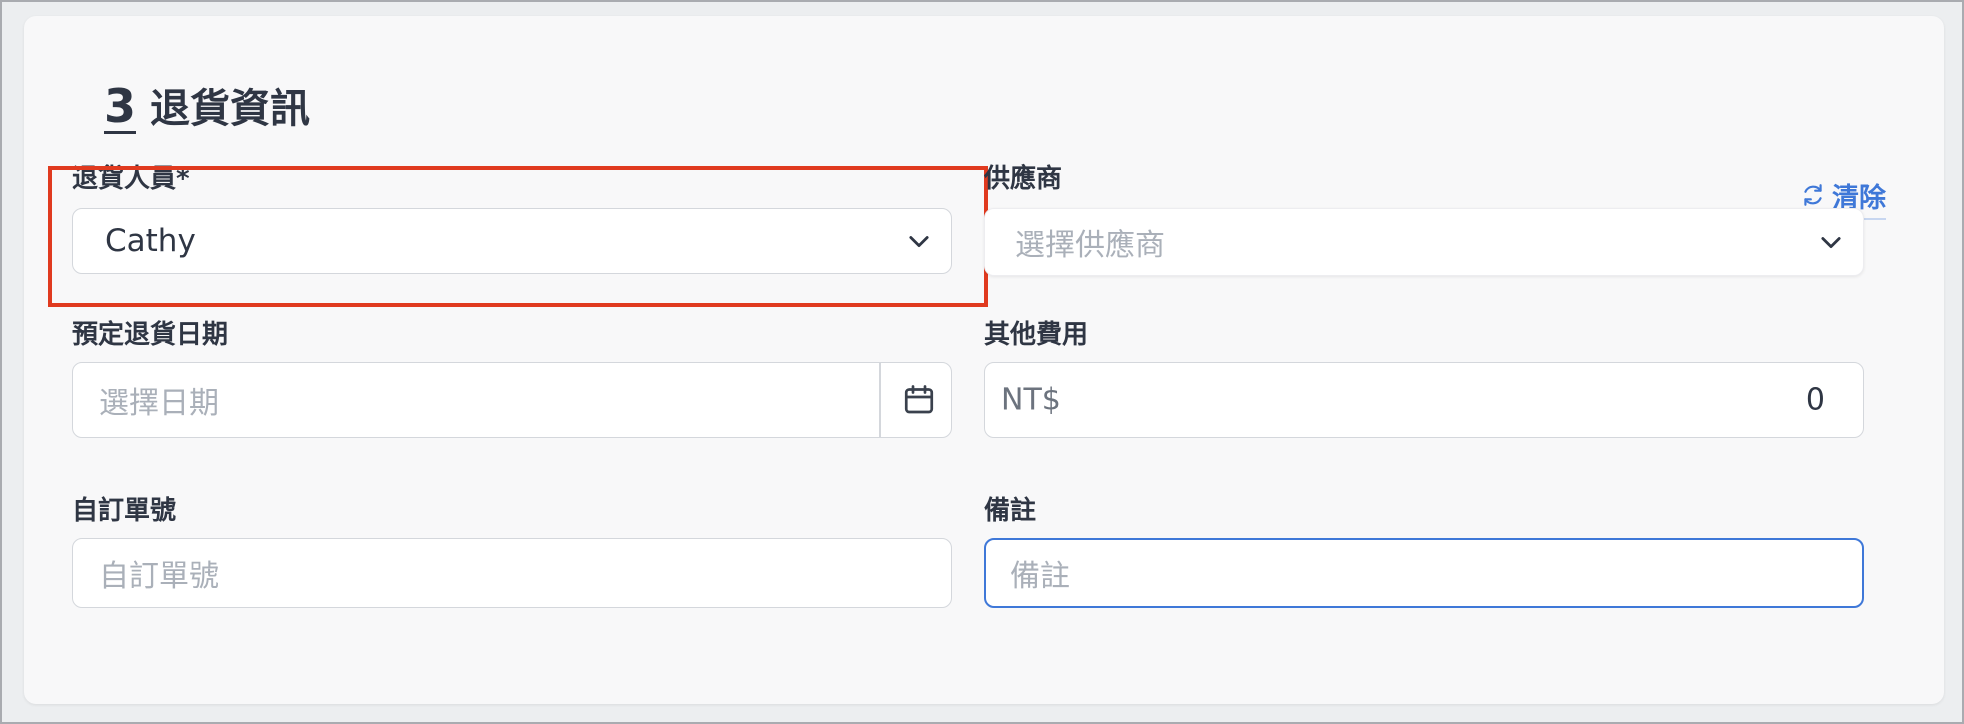  What do you see at coordinates (131, 179) in the screenshot?
I see `return-staff-label: 退貨人員*` at bounding box center [131, 179].